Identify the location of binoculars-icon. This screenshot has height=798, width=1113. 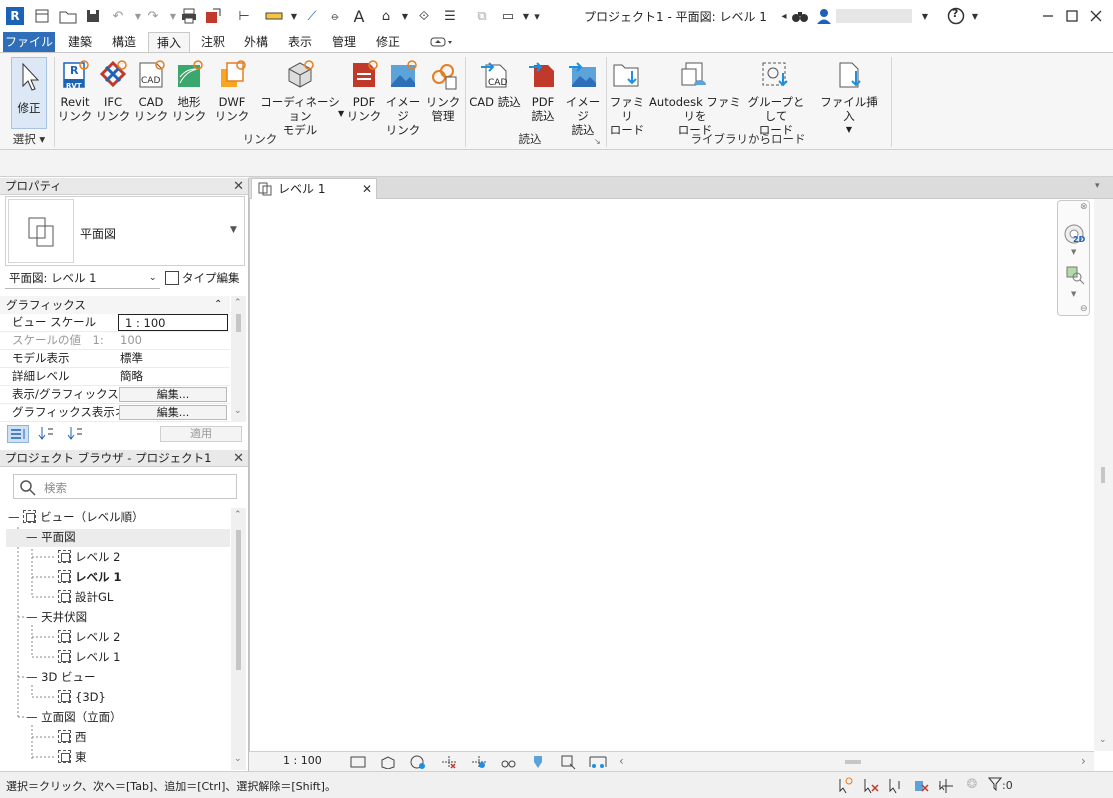
(800, 16).